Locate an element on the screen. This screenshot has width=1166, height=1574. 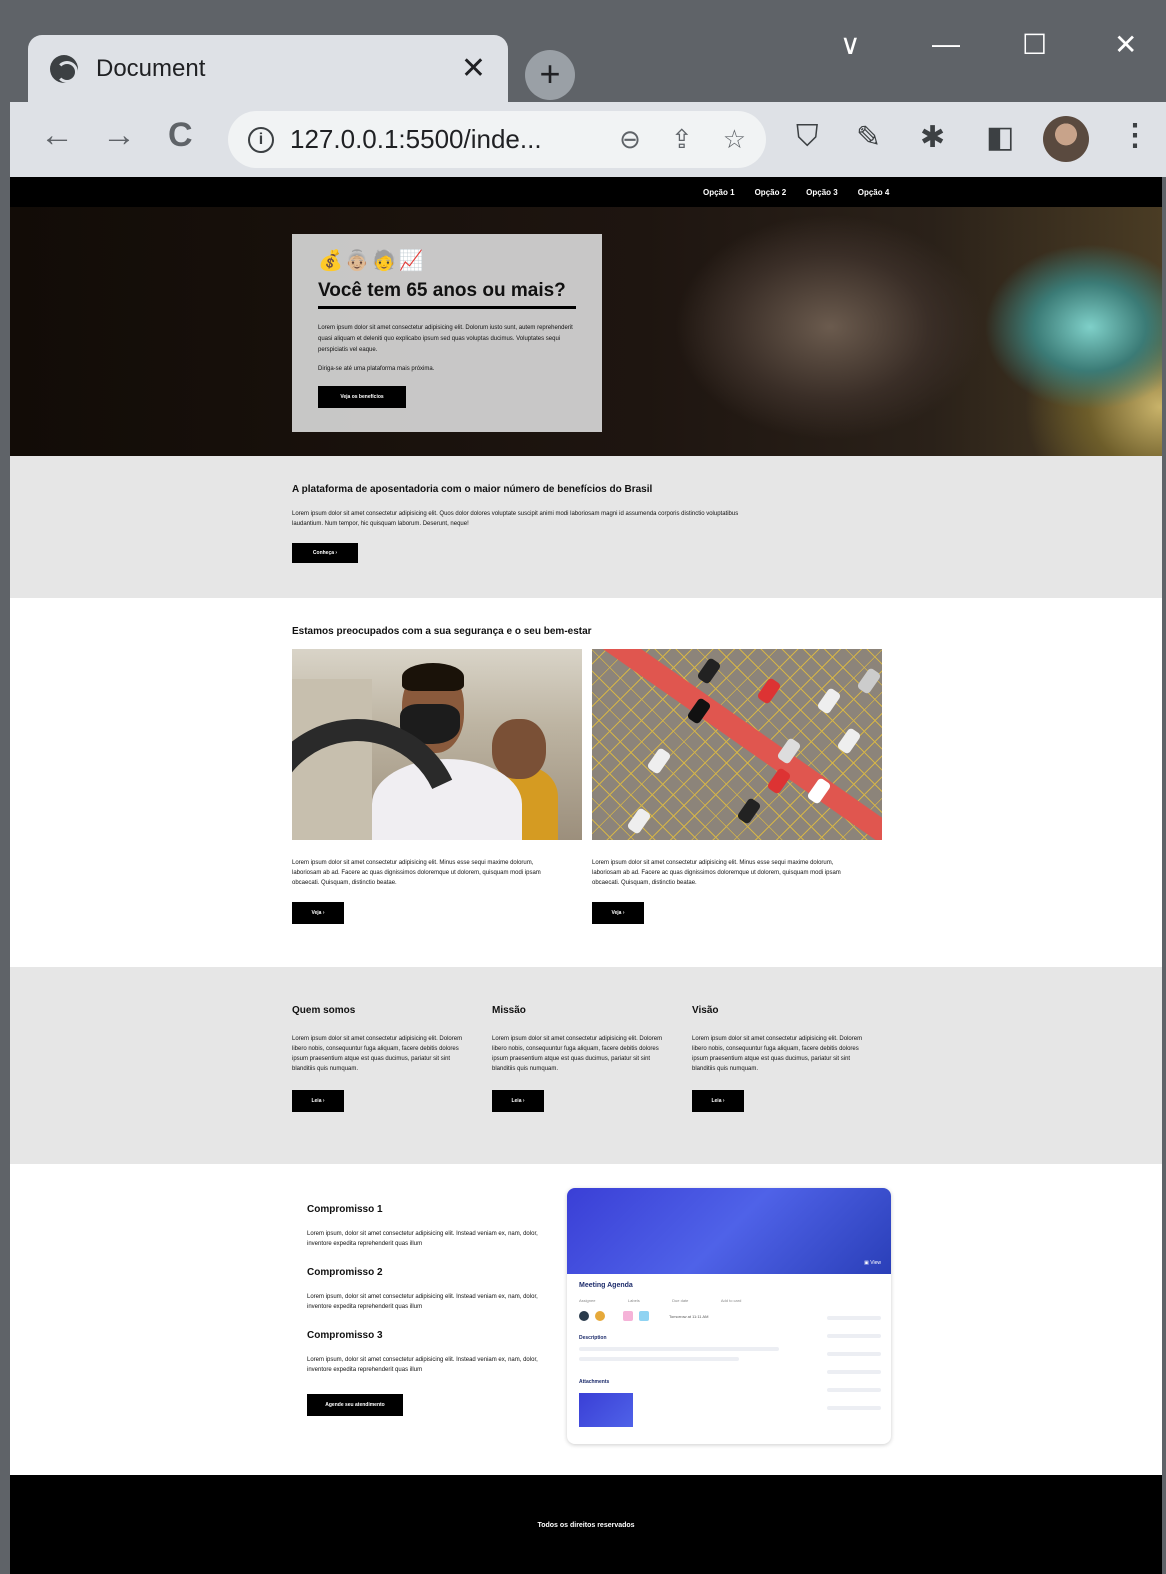
commitment-title: Compromisso 1 is located at coordinates (345, 1209).